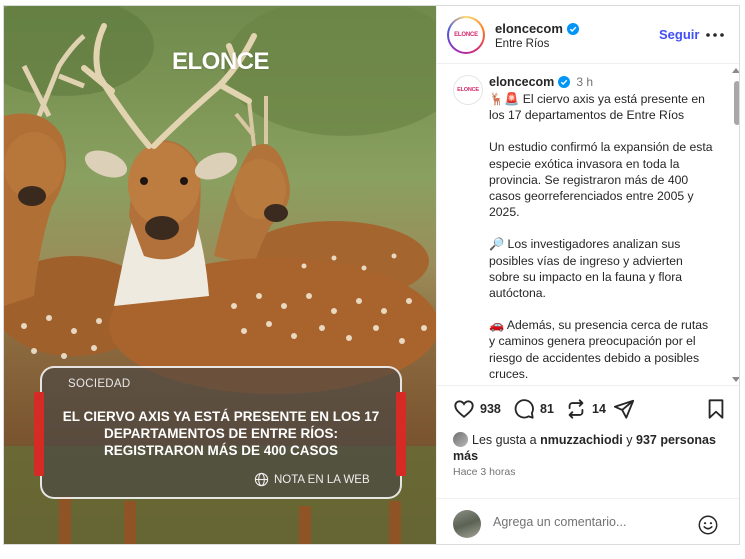  Describe the element at coordinates (629, 440) in the screenshot. I see `likes-joiner: y` at that location.